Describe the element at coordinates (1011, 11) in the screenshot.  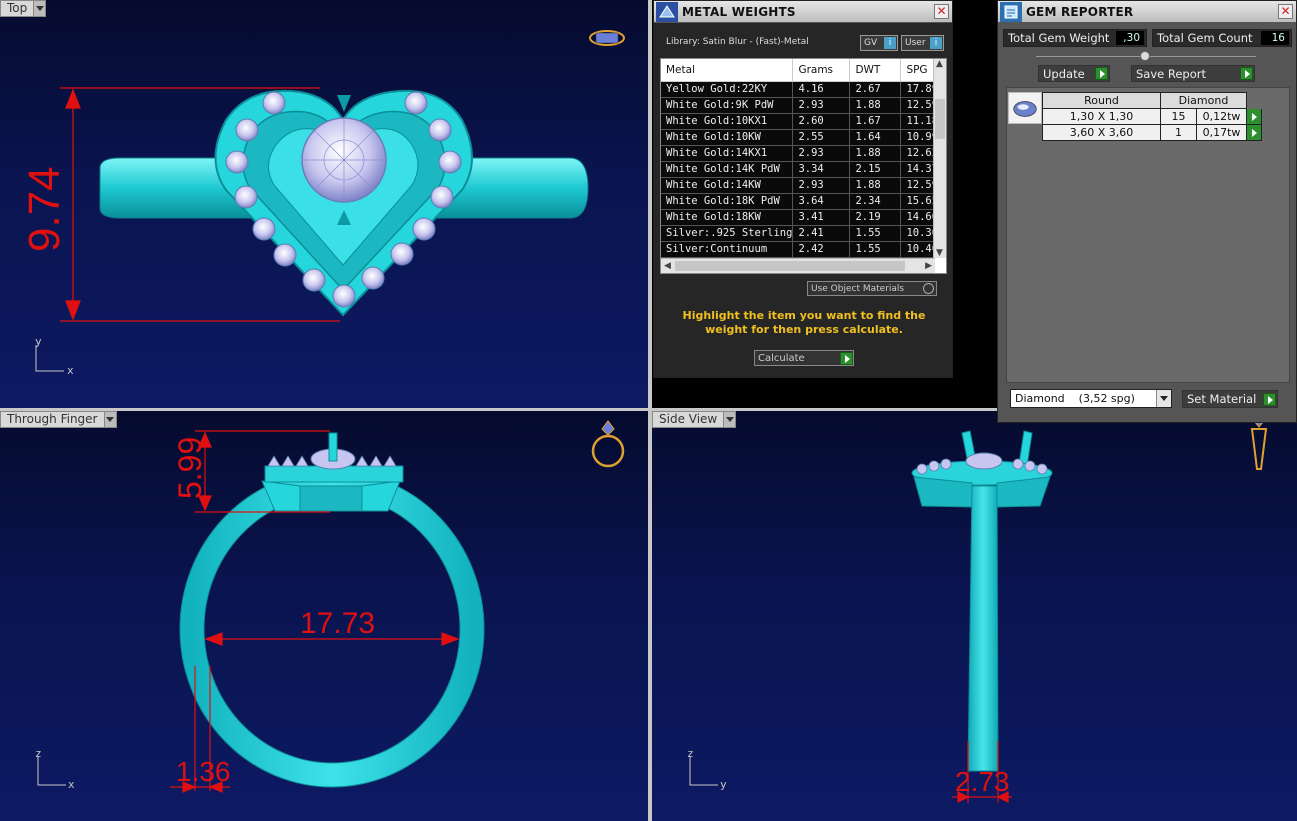
I see `report-icon` at that location.